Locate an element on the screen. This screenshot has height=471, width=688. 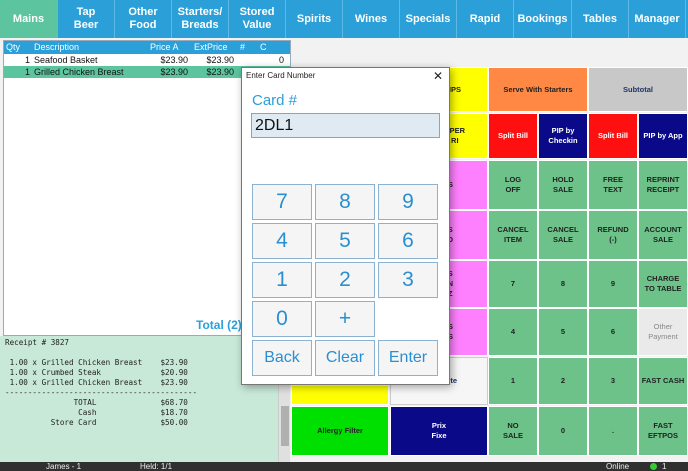
online-indicator-icon is located at coordinates (653, 466).